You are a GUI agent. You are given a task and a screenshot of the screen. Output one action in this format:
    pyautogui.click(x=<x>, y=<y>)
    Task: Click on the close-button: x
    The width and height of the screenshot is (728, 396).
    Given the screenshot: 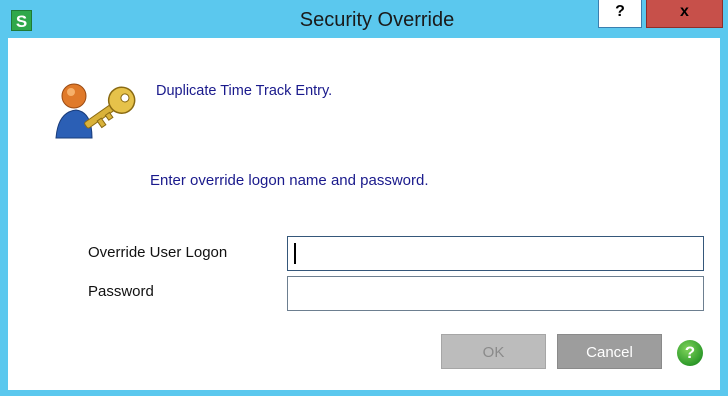 What is the action you would take?
    pyautogui.click(x=684, y=14)
    